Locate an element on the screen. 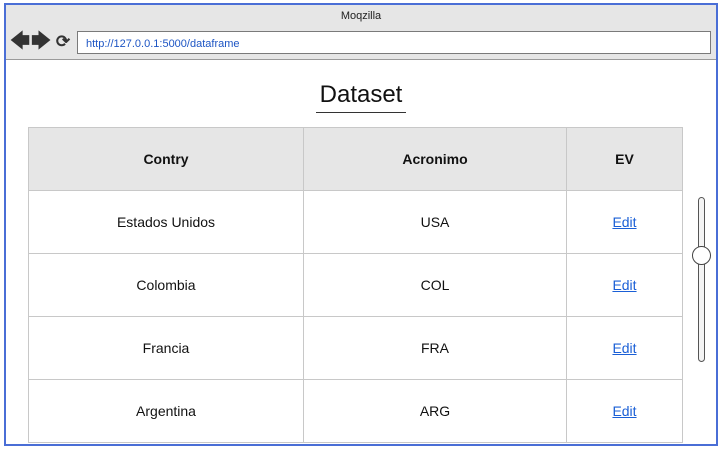 The image size is (723, 452). arrow-right-icon: 🡆 is located at coordinates (41, 41).